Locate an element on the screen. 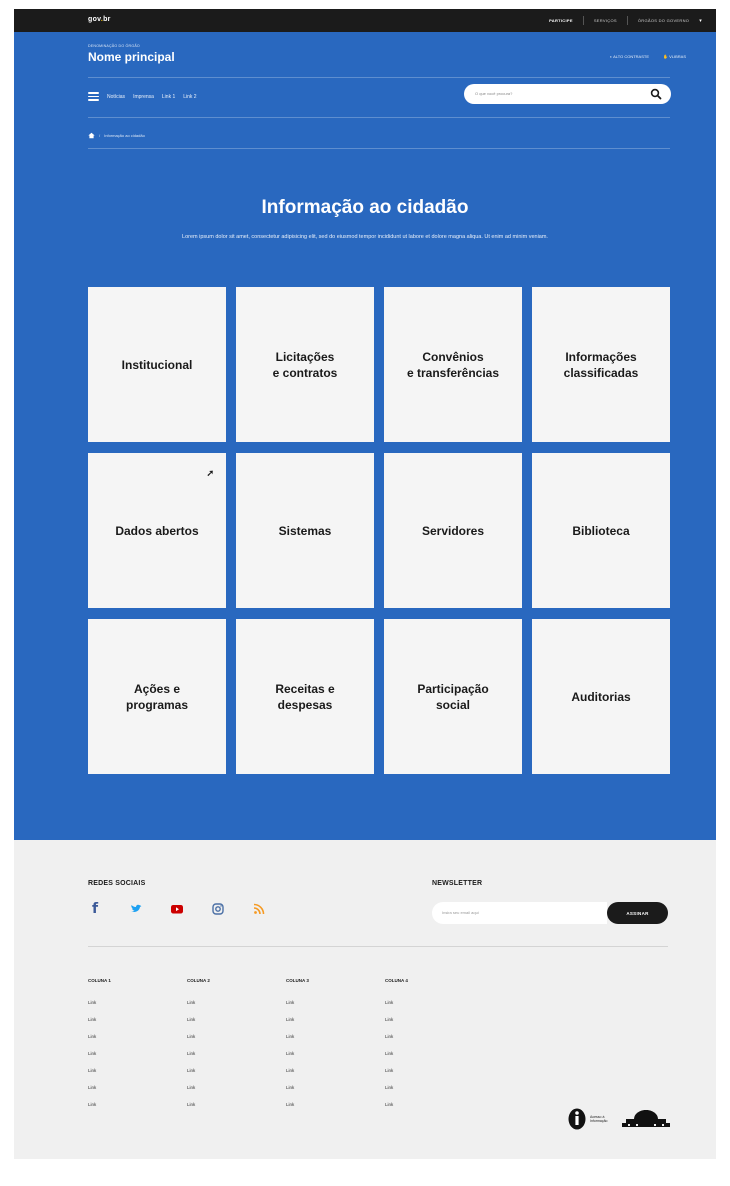  home-icon is located at coordinates (91, 135).